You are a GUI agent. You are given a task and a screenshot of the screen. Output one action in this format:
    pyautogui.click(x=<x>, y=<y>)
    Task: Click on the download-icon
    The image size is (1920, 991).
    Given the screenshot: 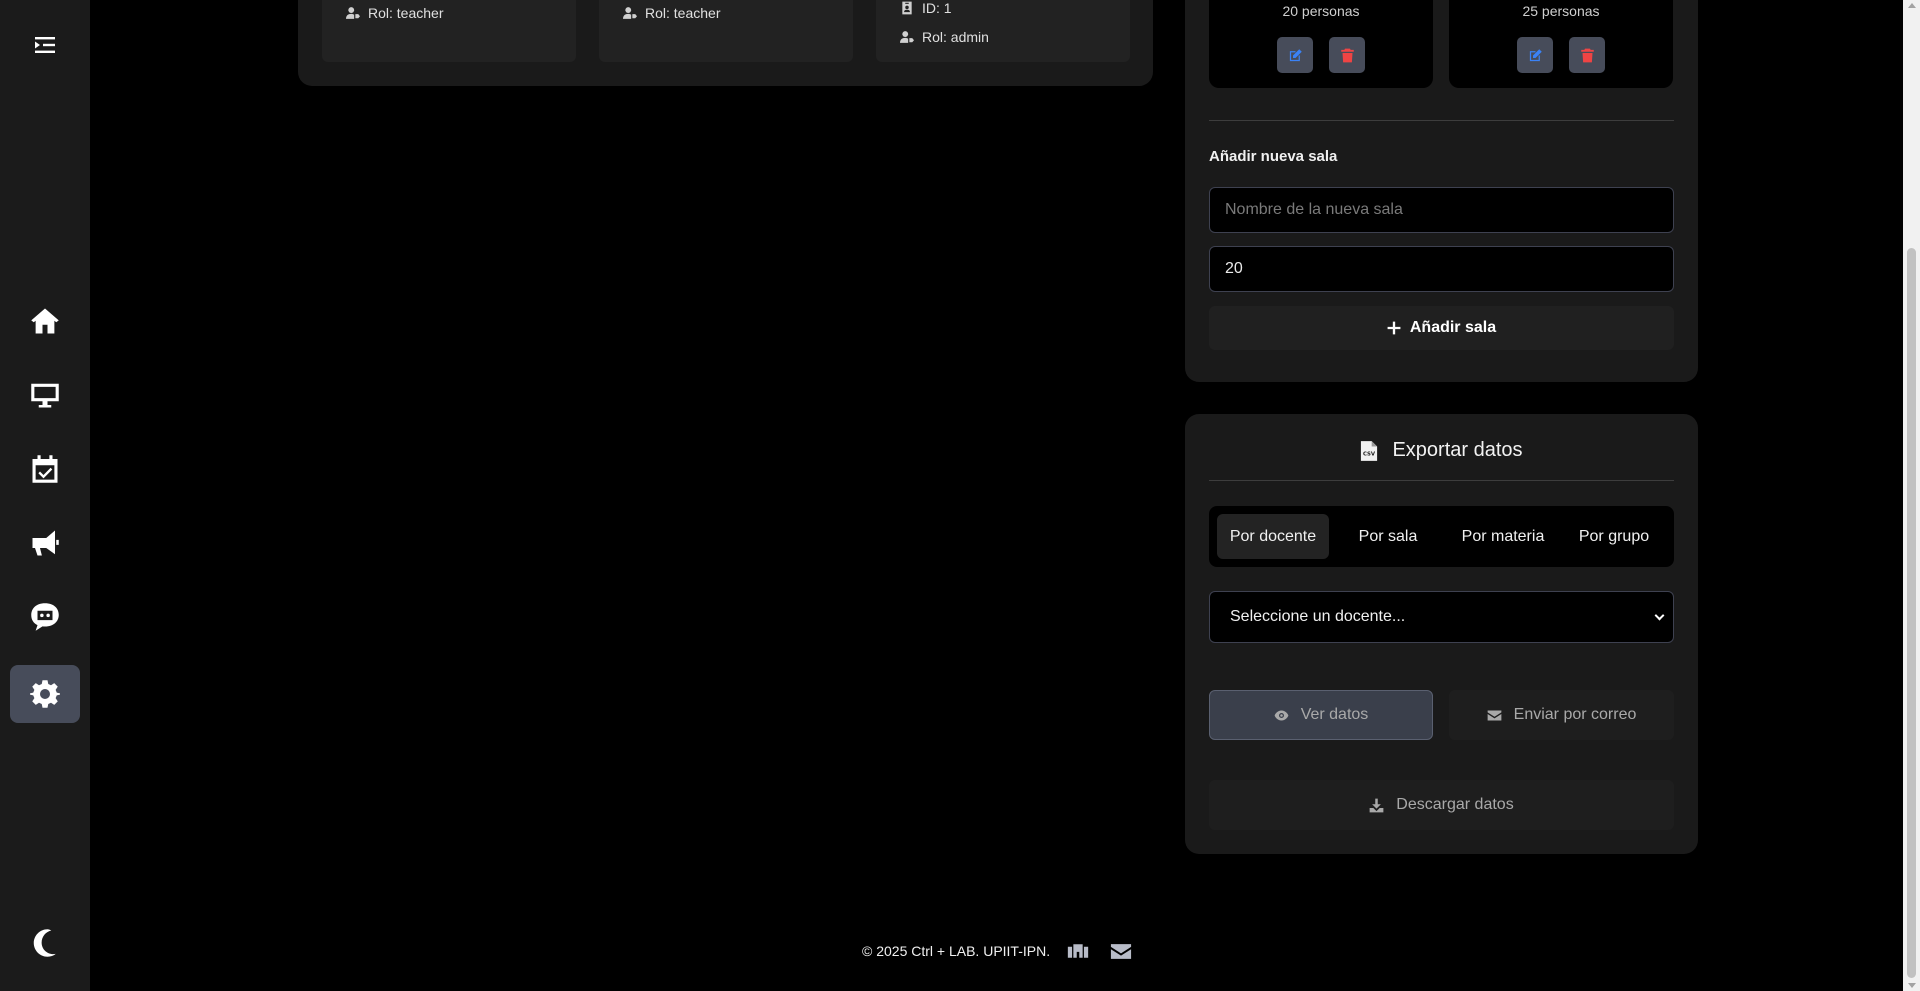 What is the action you would take?
    pyautogui.click(x=1376, y=805)
    